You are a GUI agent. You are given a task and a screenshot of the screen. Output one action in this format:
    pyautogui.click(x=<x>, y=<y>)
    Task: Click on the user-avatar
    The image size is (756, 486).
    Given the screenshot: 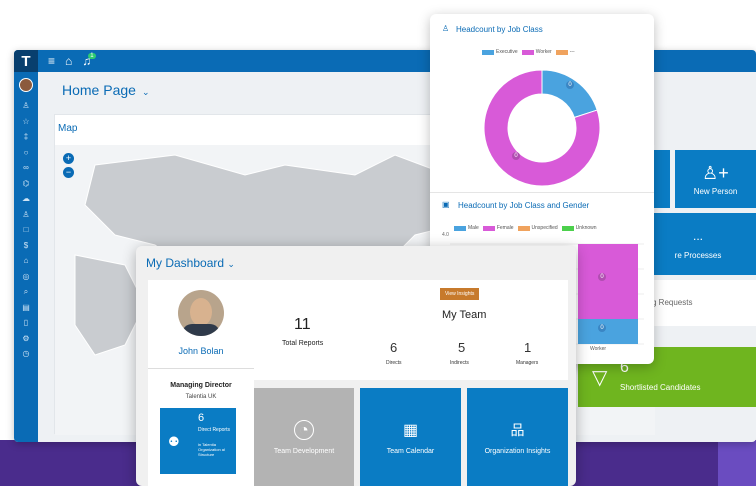 What is the action you would take?
    pyautogui.click(x=26, y=85)
    